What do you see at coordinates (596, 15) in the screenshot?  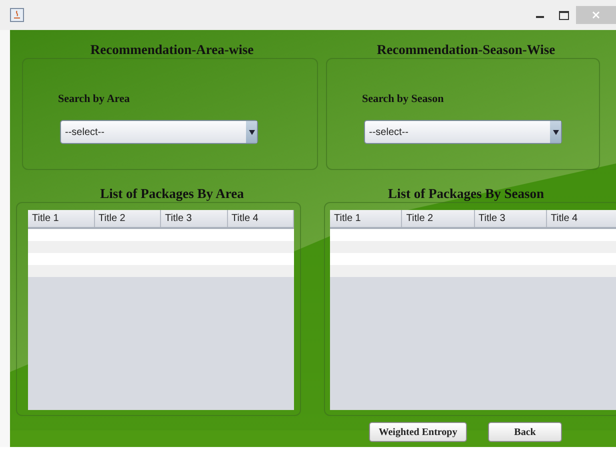 I see `close-icon` at bounding box center [596, 15].